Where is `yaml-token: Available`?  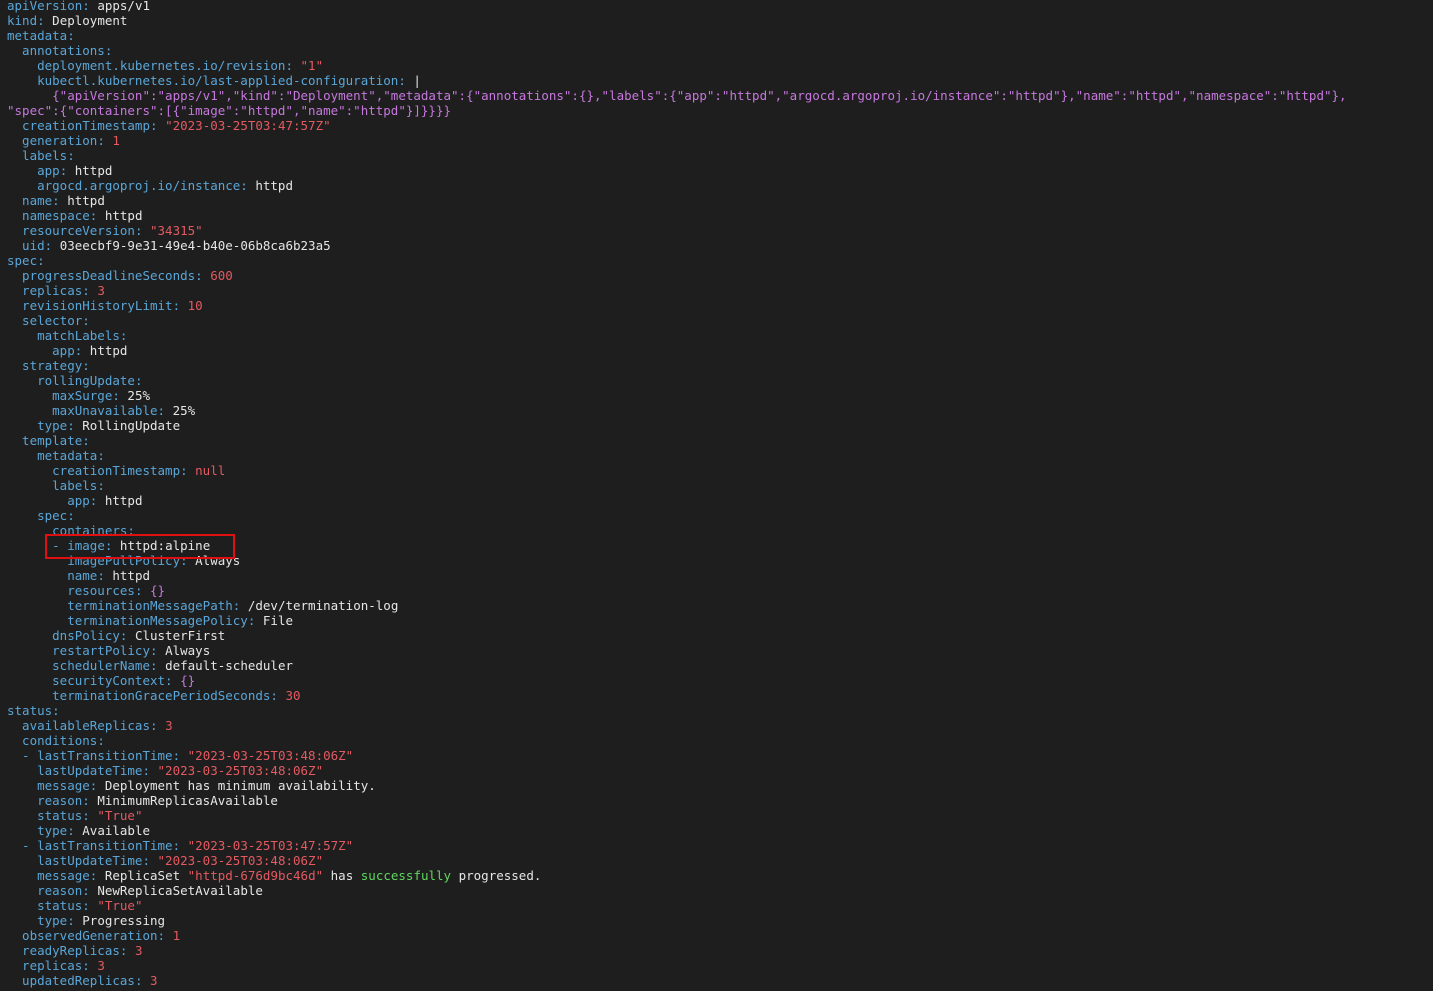 yaml-token: Available is located at coordinates (116, 830).